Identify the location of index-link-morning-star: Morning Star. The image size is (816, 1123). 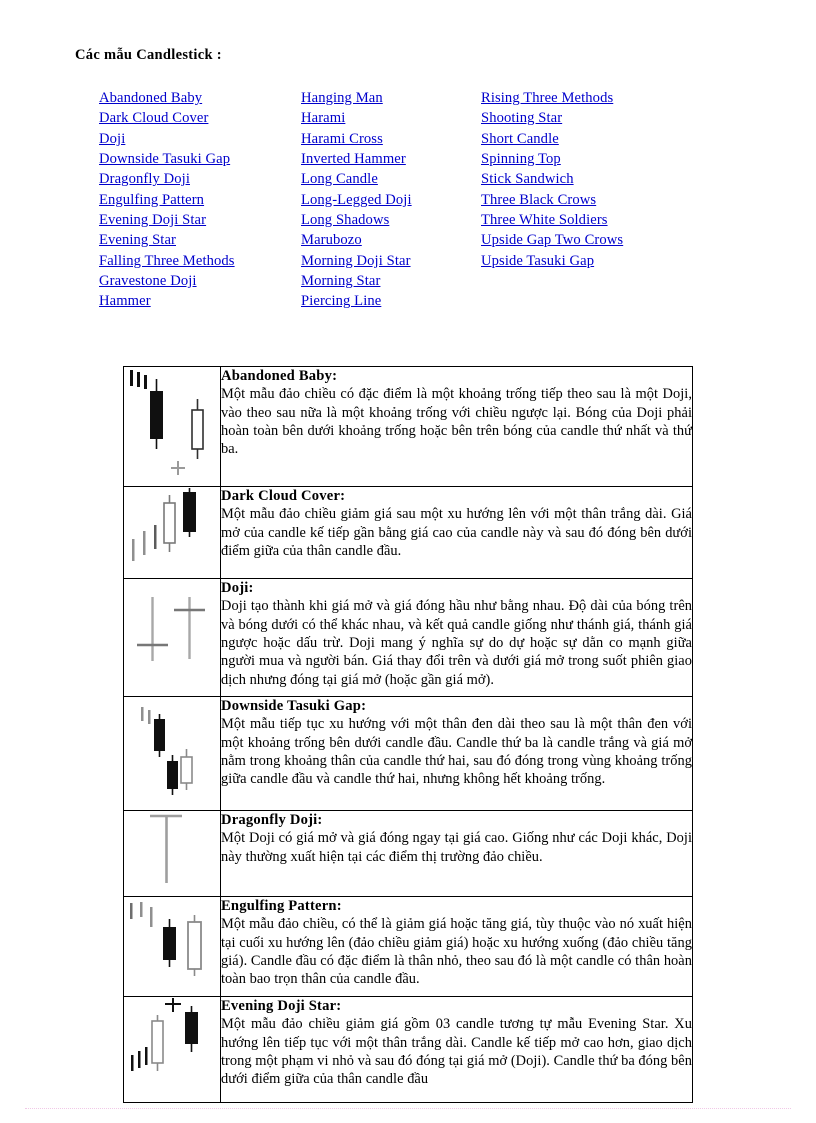
(391, 281).